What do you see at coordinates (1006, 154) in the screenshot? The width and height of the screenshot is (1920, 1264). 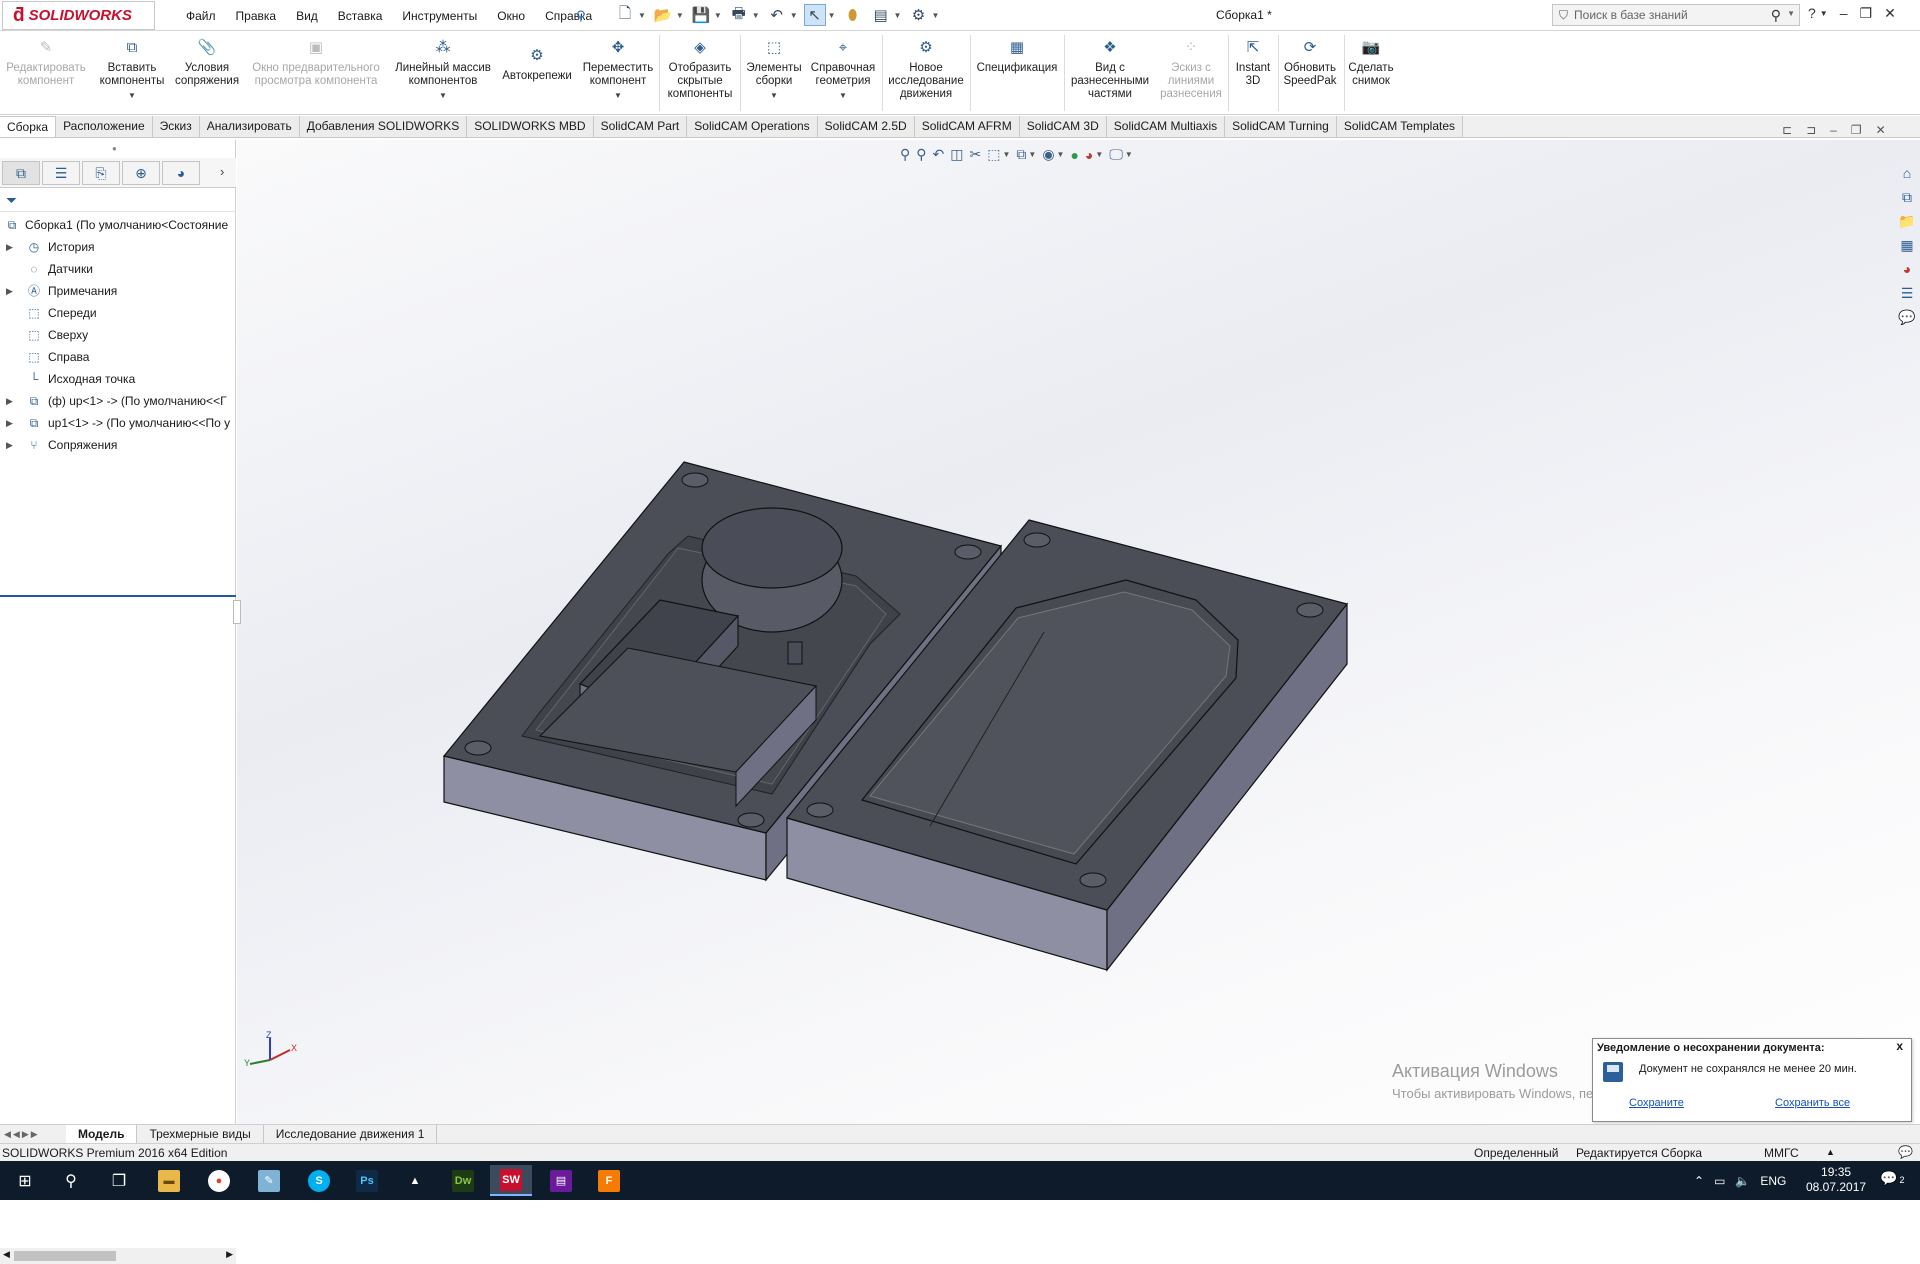 I see `view-orientation-dropdown-icon: ▼` at bounding box center [1006, 154].